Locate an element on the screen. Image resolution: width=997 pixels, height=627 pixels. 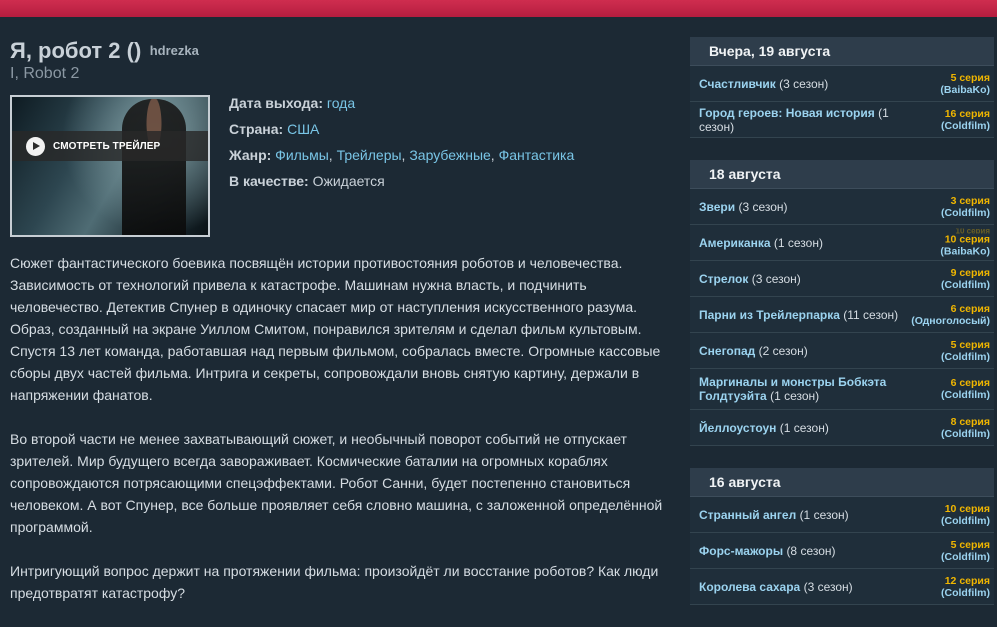
episode-number: 10 серия is located at coordinates (967, 239).